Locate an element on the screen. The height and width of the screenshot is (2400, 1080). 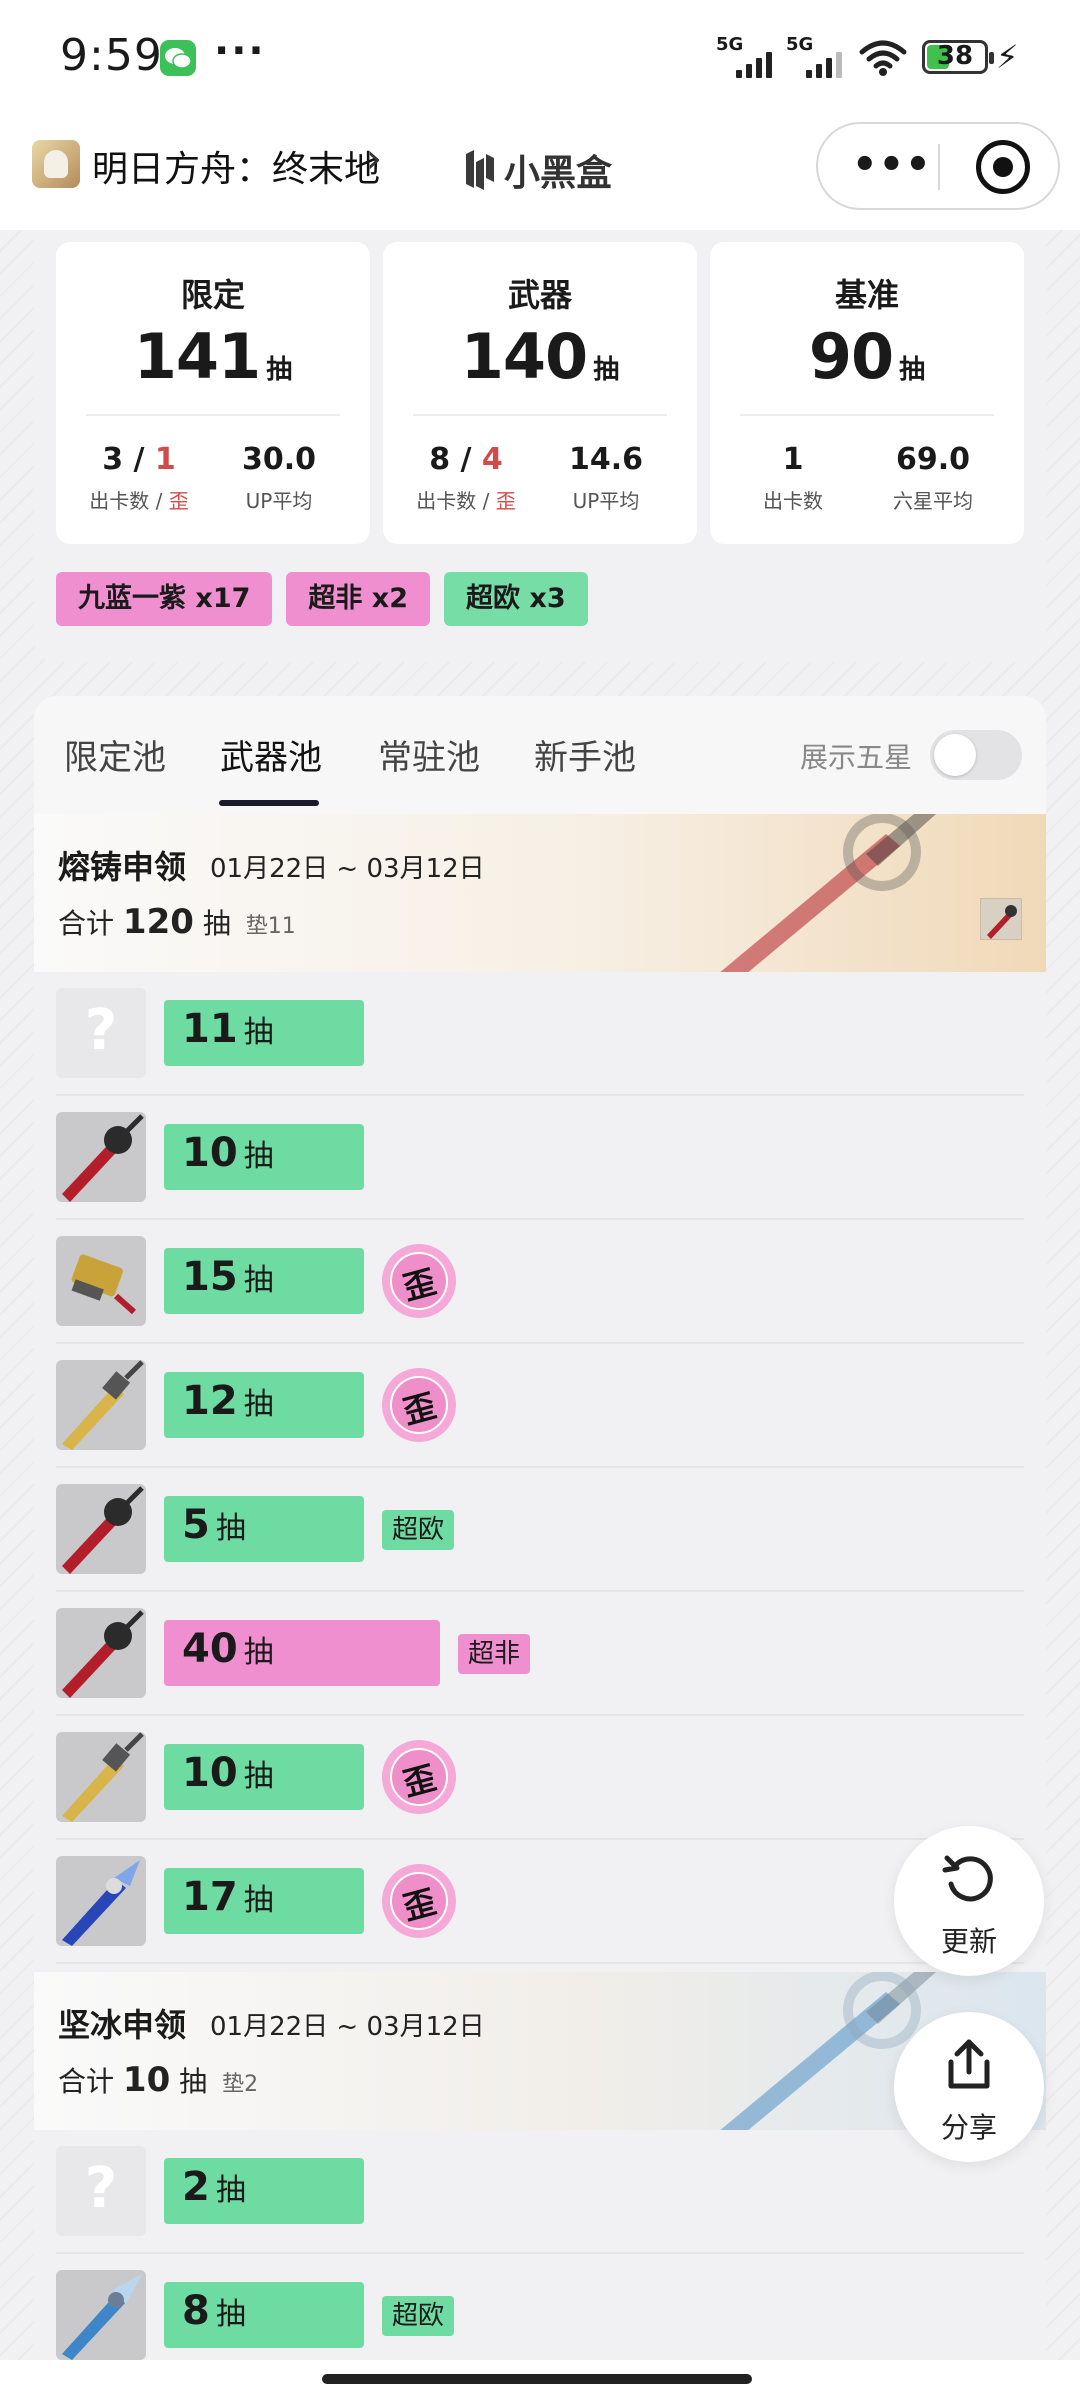
battery-icon: 38 is located at coordinates (958, 57).